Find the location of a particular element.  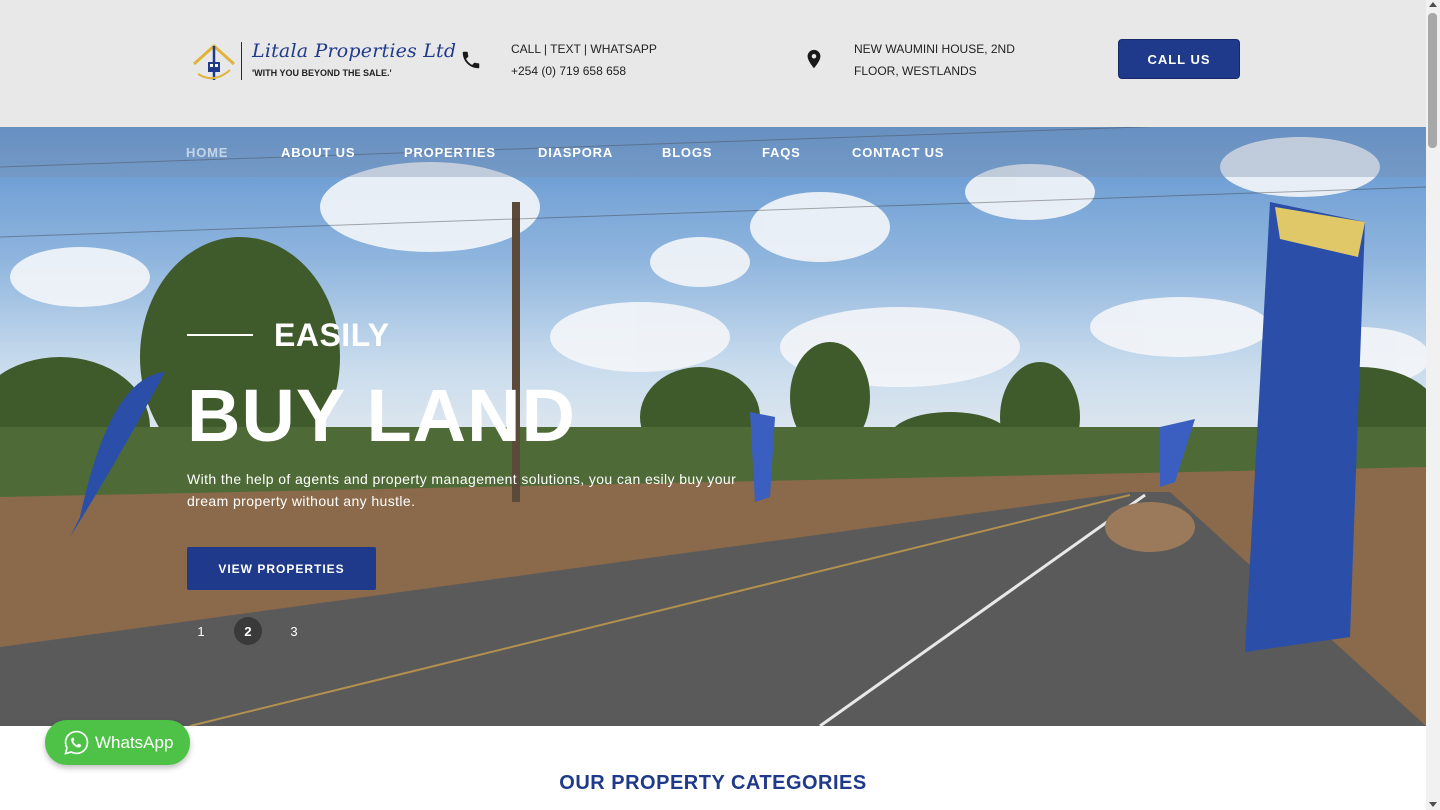

address-line-1: NEW WAUMINI HOUSE, 2ND is located at coordinates (934, 49).